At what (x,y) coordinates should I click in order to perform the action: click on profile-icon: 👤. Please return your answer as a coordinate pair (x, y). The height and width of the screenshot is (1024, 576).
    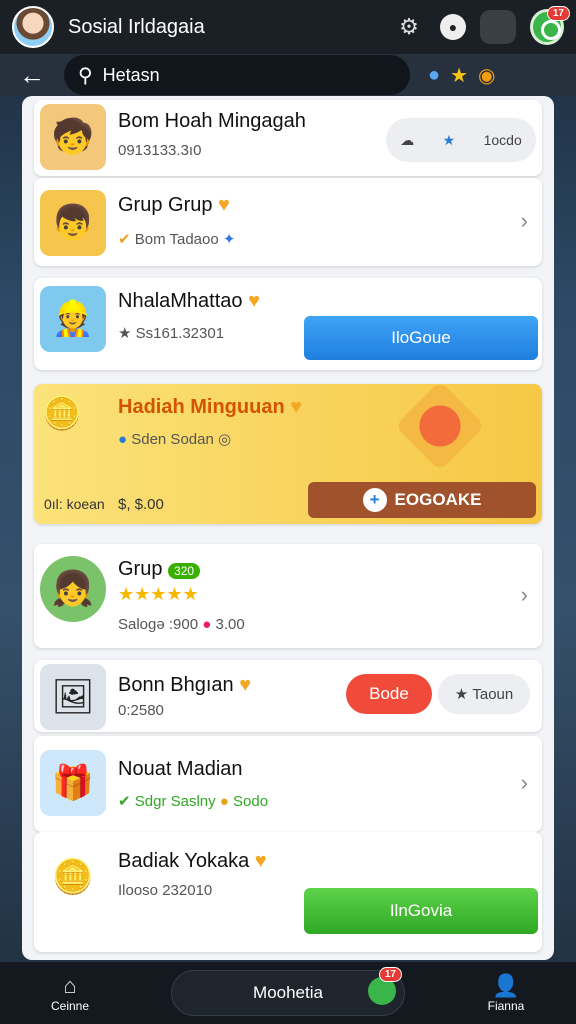
    Looking at the image, I should click on (506, 985).